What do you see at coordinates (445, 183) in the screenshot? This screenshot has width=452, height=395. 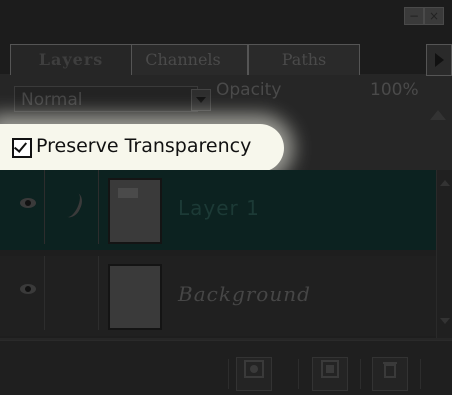 I see `scroll-up-icon` at bounding box center [445, 183].